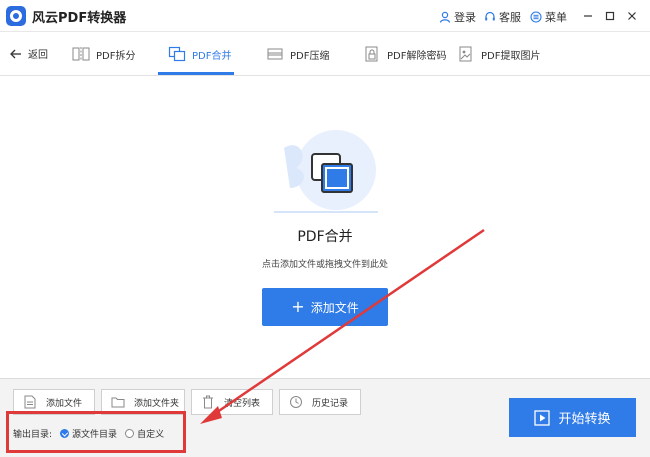 The height and width of the screenshot is (457, 650). Describe the element at coordinates (325, 16) in the screenshot. I see `title-bar: 风云PDF转换器 登录 客服 菜单` at that location.